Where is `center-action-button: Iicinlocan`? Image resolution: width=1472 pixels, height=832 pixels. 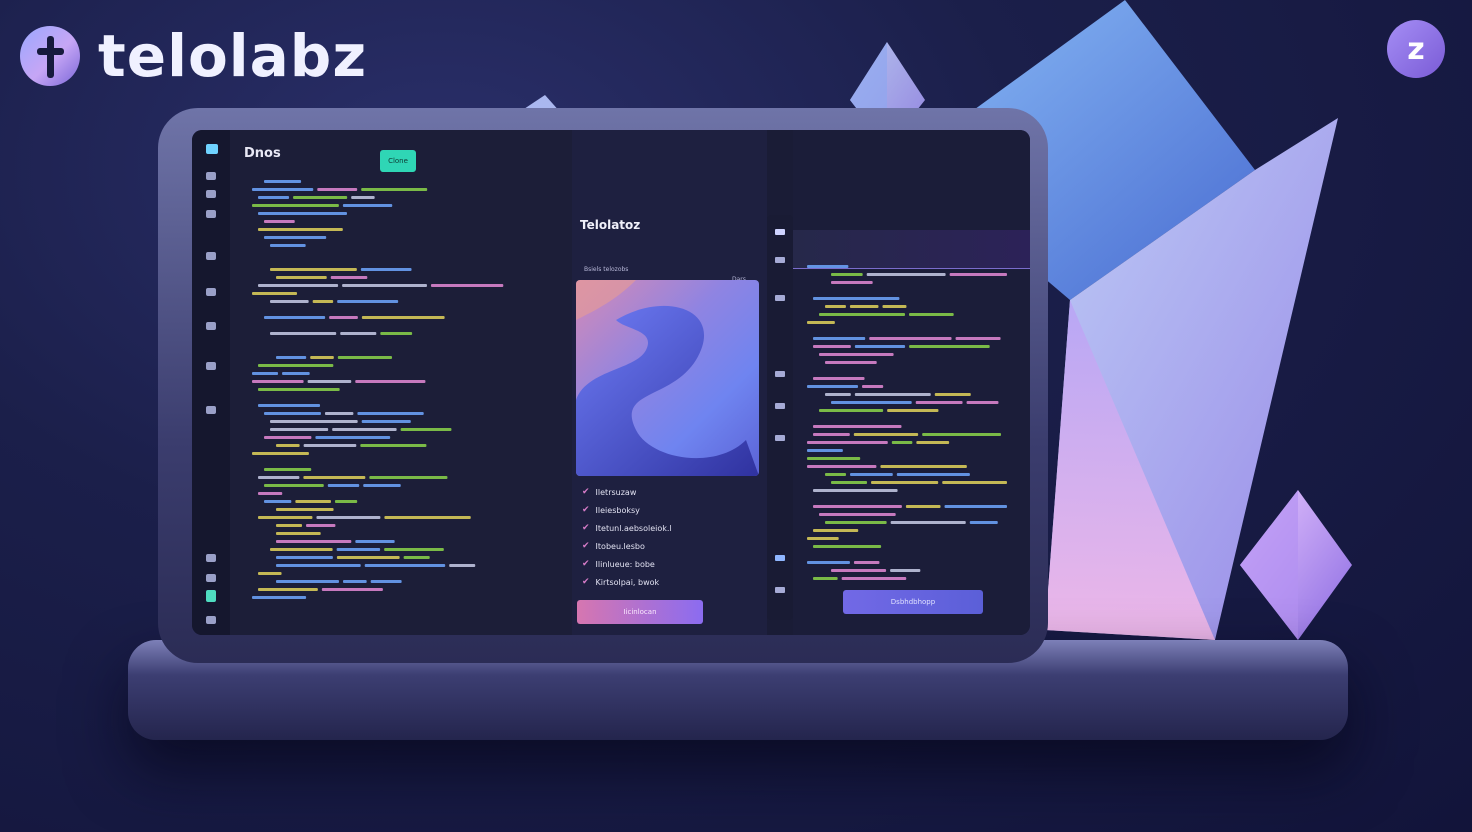
center-action-button: Iicinlocan is located at coordinates (640, 612).